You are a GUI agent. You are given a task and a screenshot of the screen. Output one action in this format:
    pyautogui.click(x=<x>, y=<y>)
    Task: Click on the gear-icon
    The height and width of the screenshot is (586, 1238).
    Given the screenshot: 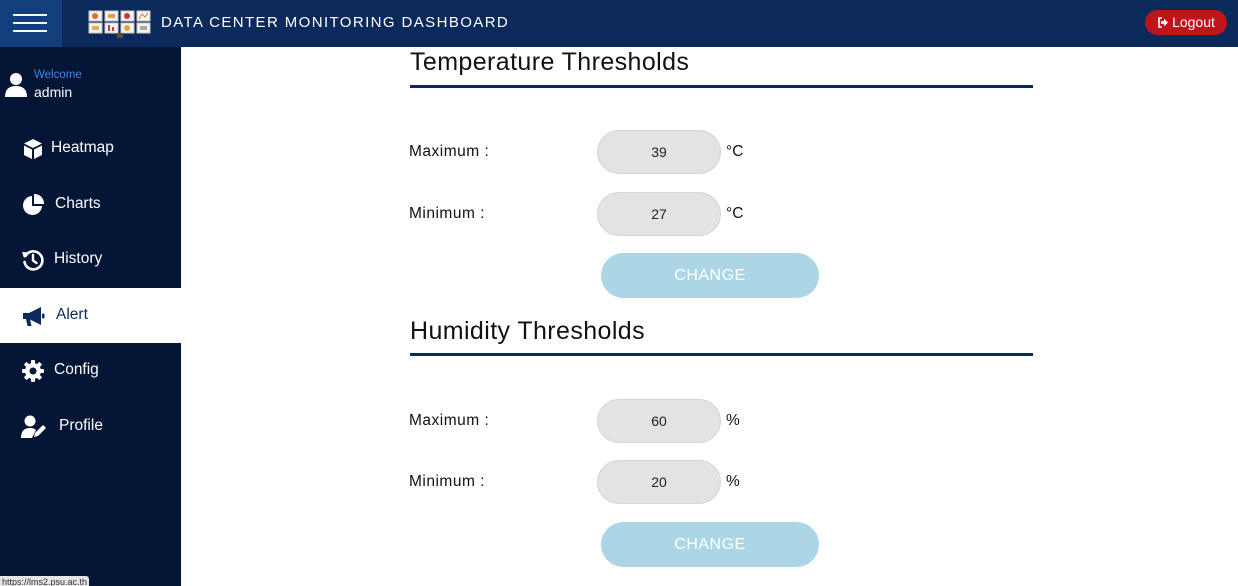 What is the action you would take?
    pyautogui.click(x=33, y=371)
    